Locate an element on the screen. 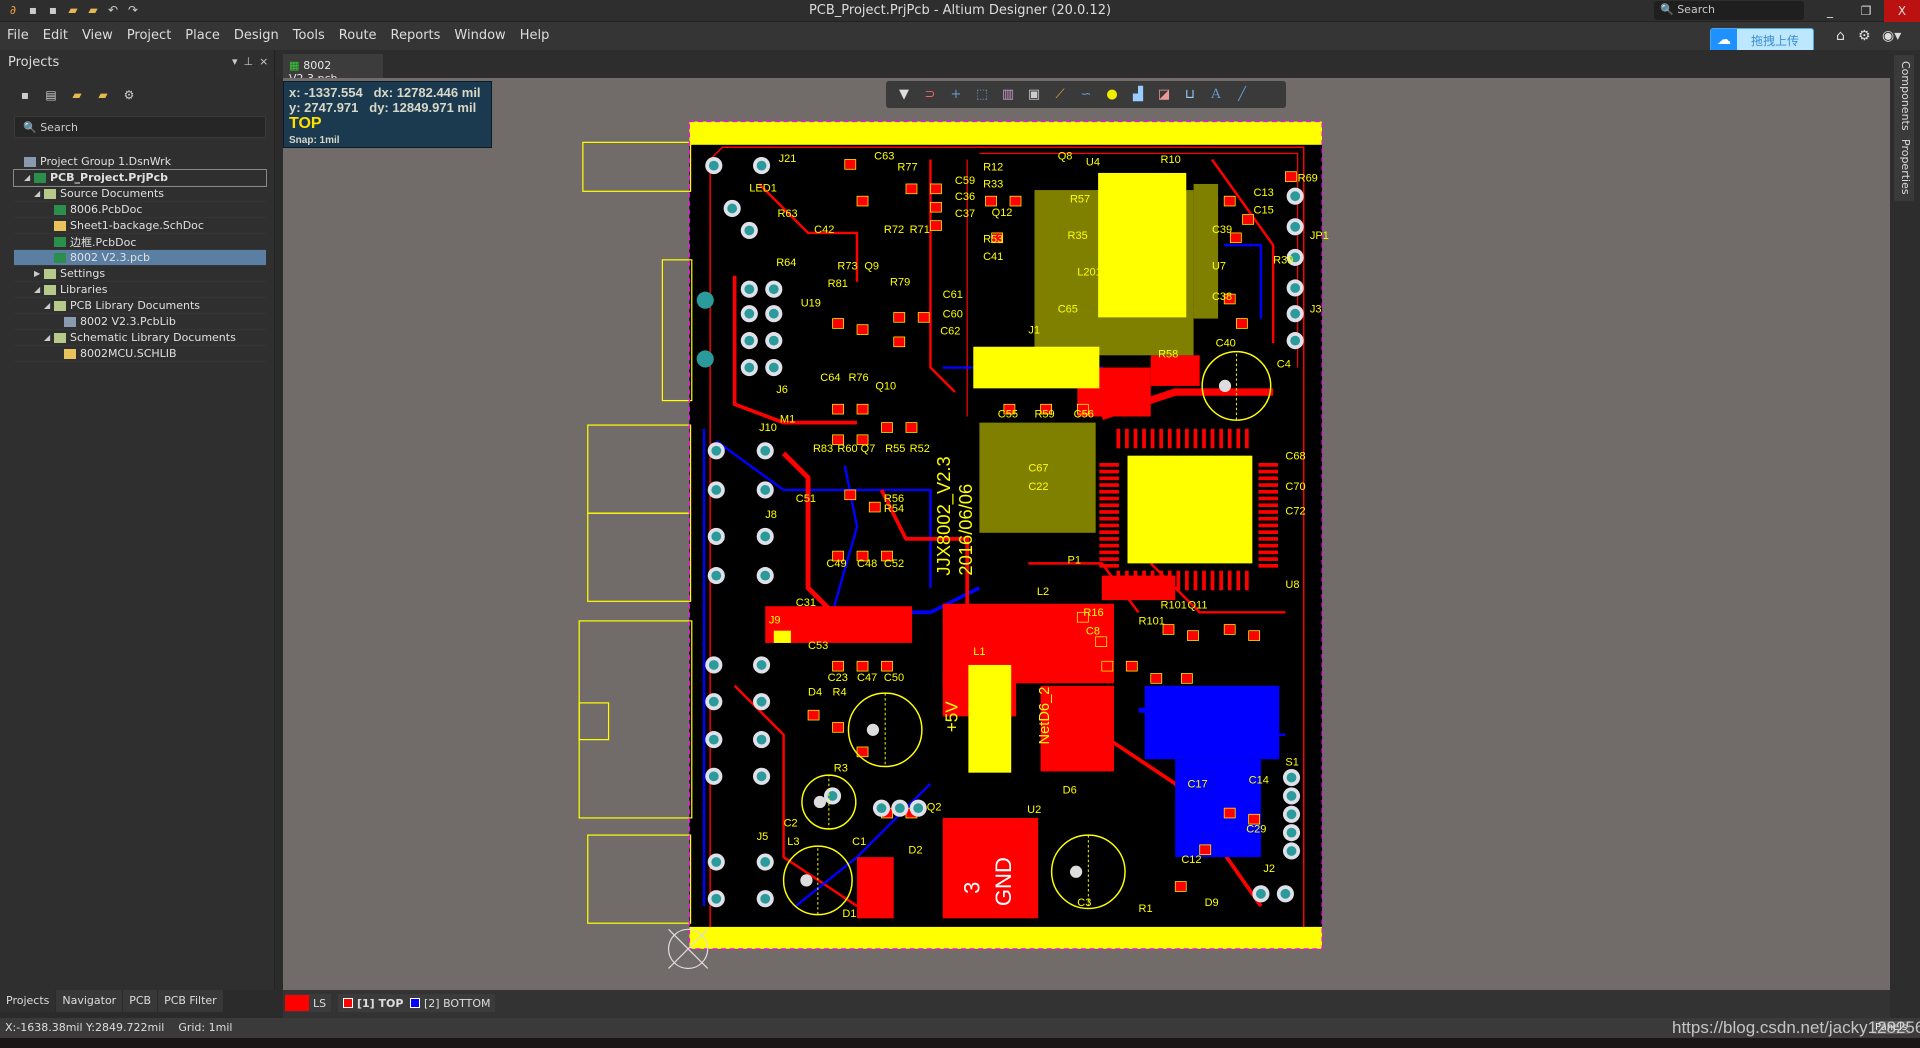 This screenshot has width=1920, height=1048. capacitor-pad is located at coordinates (1225, 386).